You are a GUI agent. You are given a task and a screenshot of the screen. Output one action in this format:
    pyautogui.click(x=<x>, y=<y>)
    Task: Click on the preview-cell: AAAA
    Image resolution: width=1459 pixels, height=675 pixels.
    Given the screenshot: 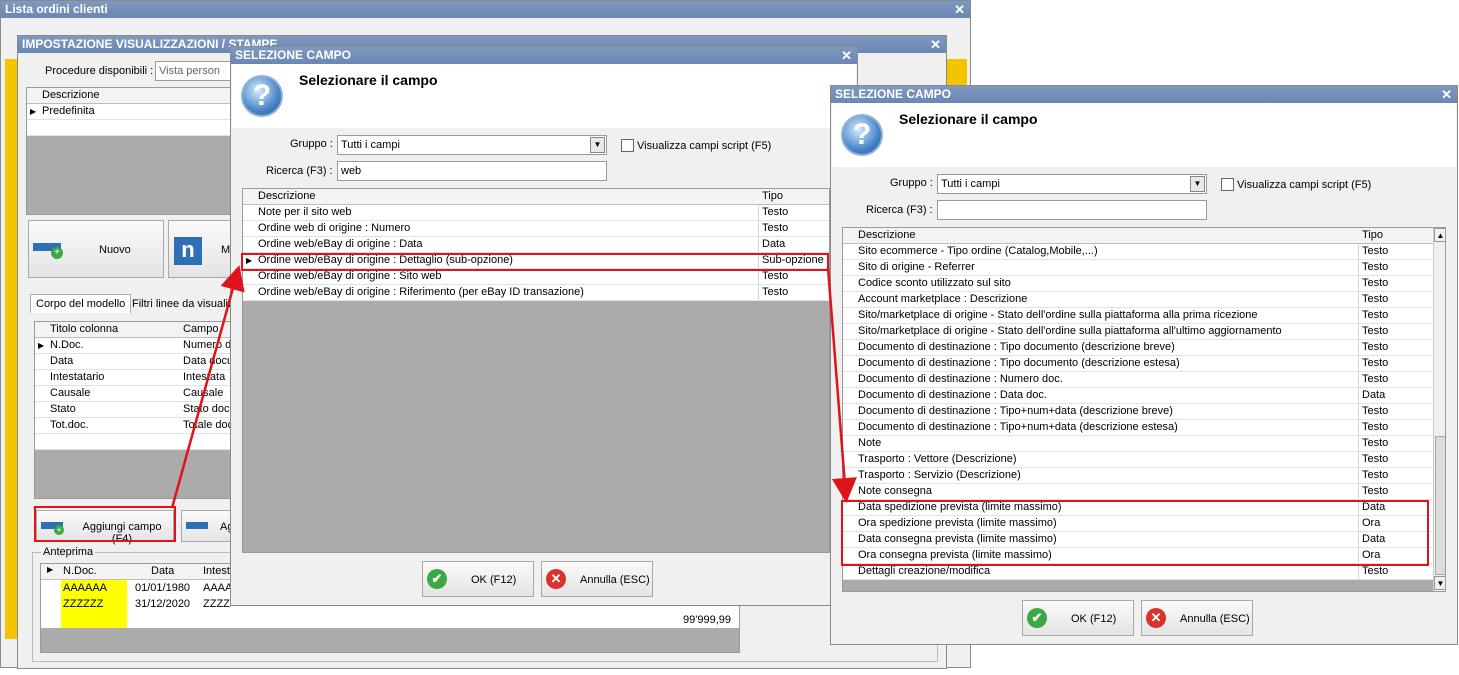 What is the action you would take?
    pyautogui.click(x=218, y=588)
    